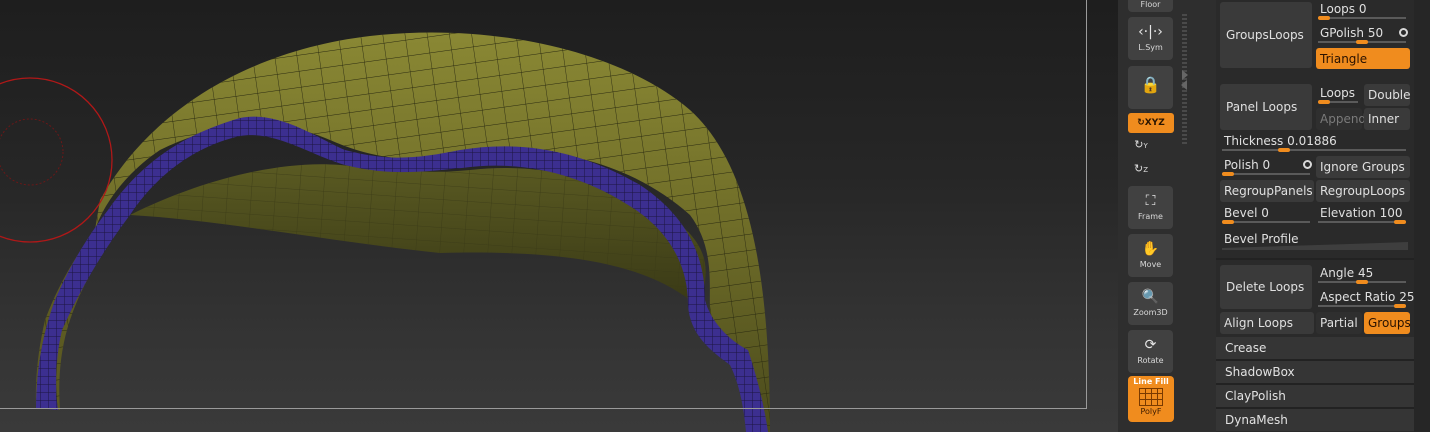  I want to click on expand-right-icon, so click(1185, 75).